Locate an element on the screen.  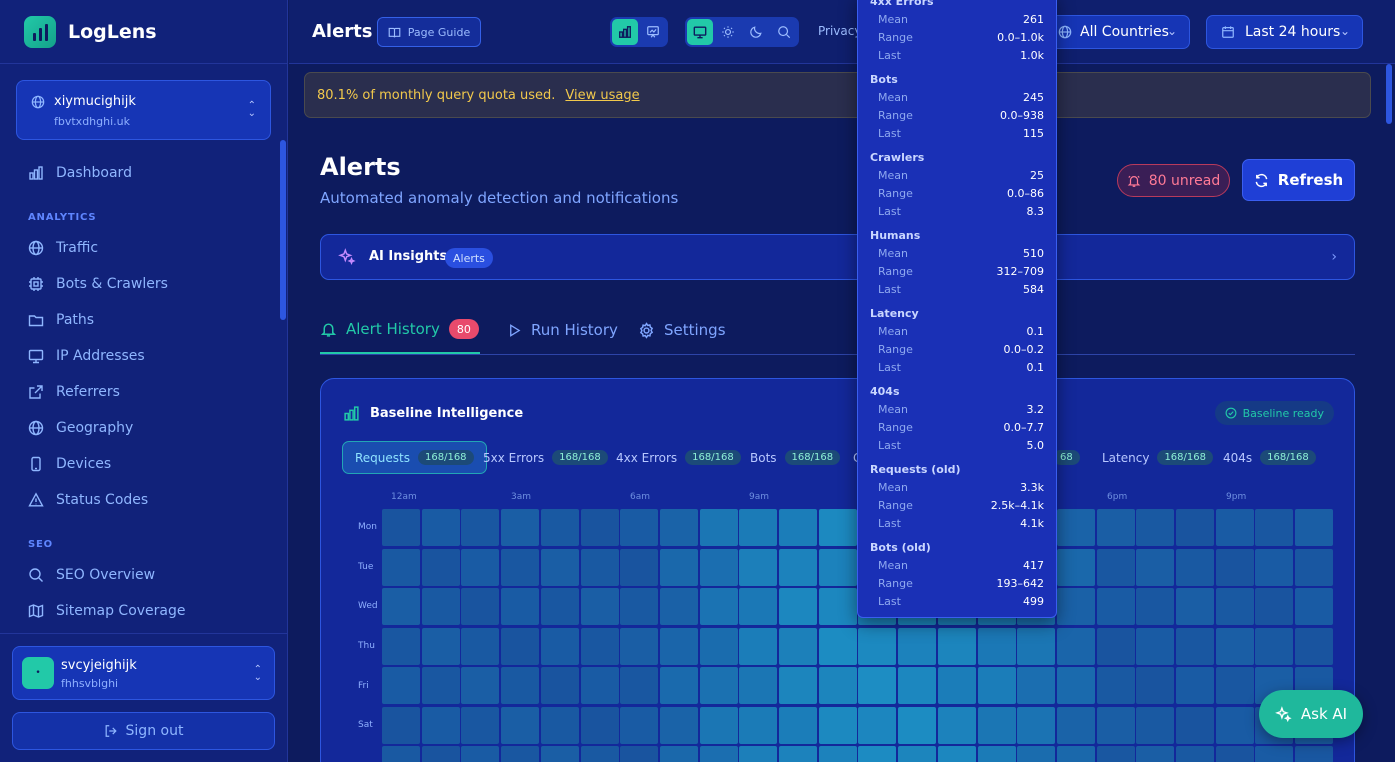
project-switcher: xiymucighijk fbvtxdhghi.uk ⌃ ⌄ is located at coordinates (143, 110).